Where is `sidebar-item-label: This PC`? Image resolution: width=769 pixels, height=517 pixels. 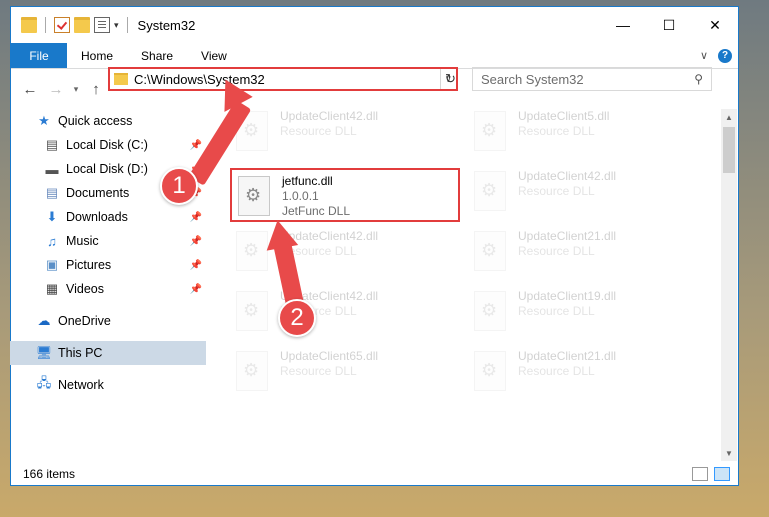
sidebar-item-label: This PC is located at coordinates (80, 353).